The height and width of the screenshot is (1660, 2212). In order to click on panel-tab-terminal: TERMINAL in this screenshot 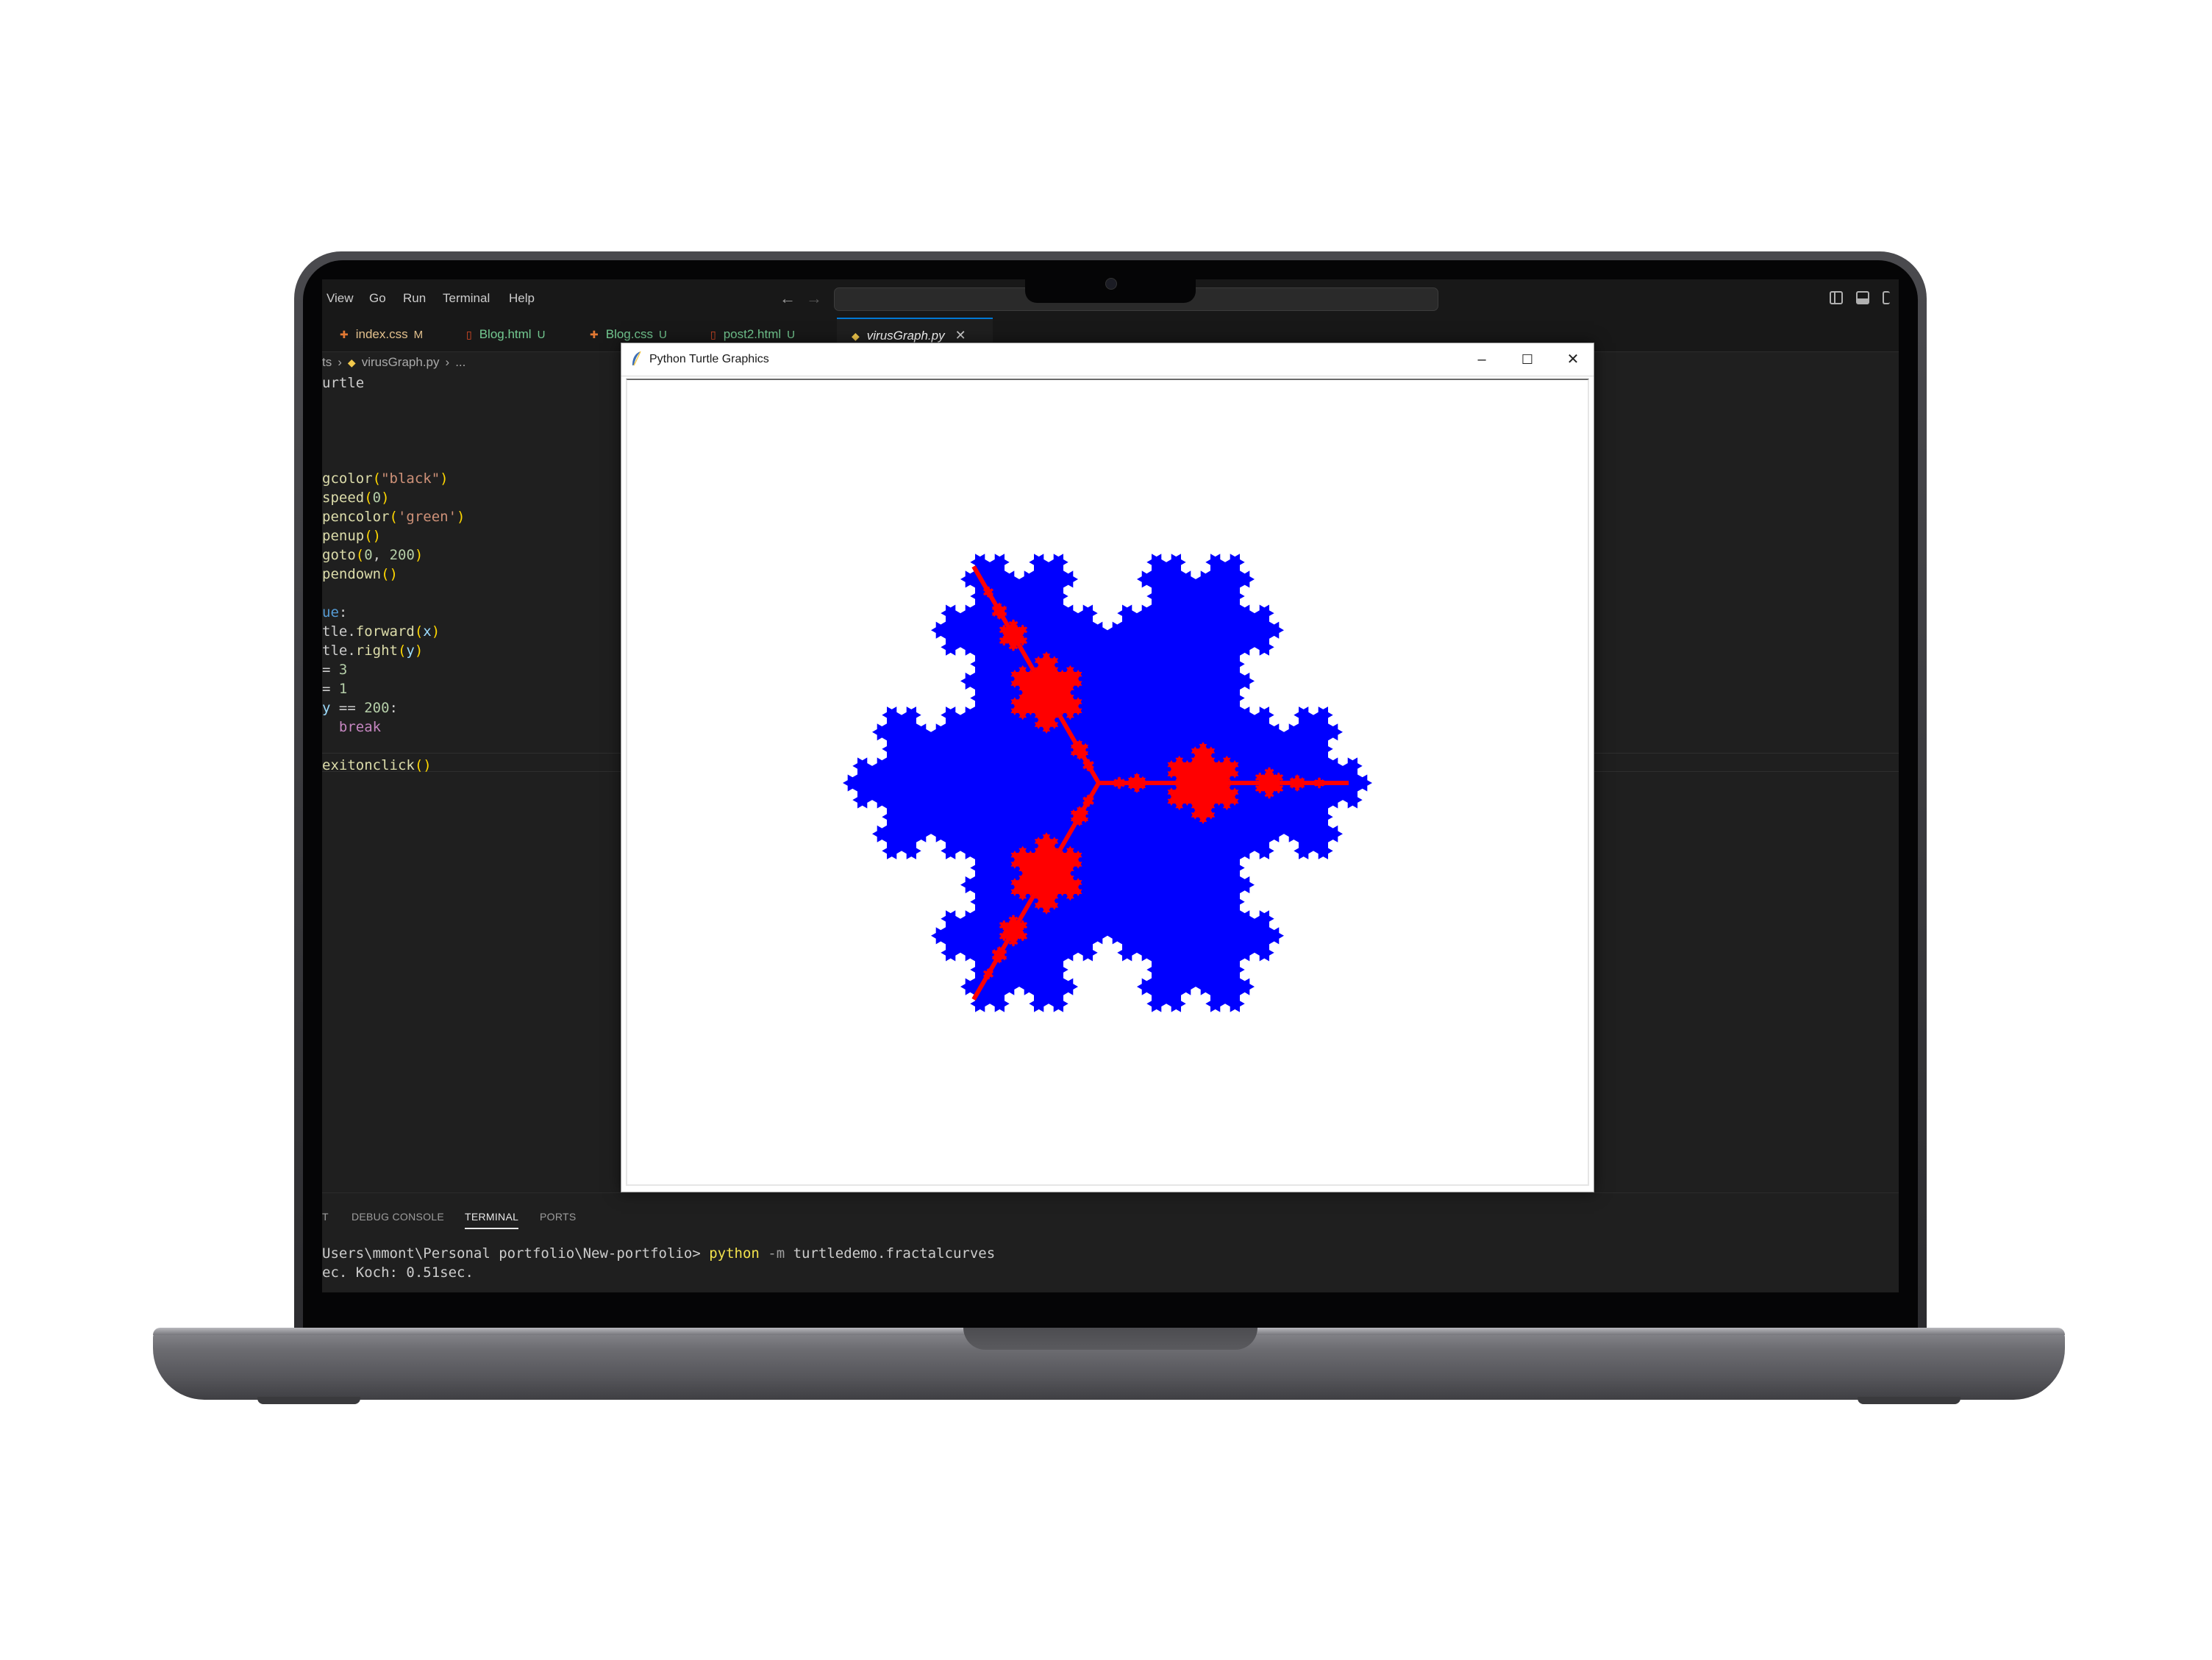, I will do `click(492, 1217)`.